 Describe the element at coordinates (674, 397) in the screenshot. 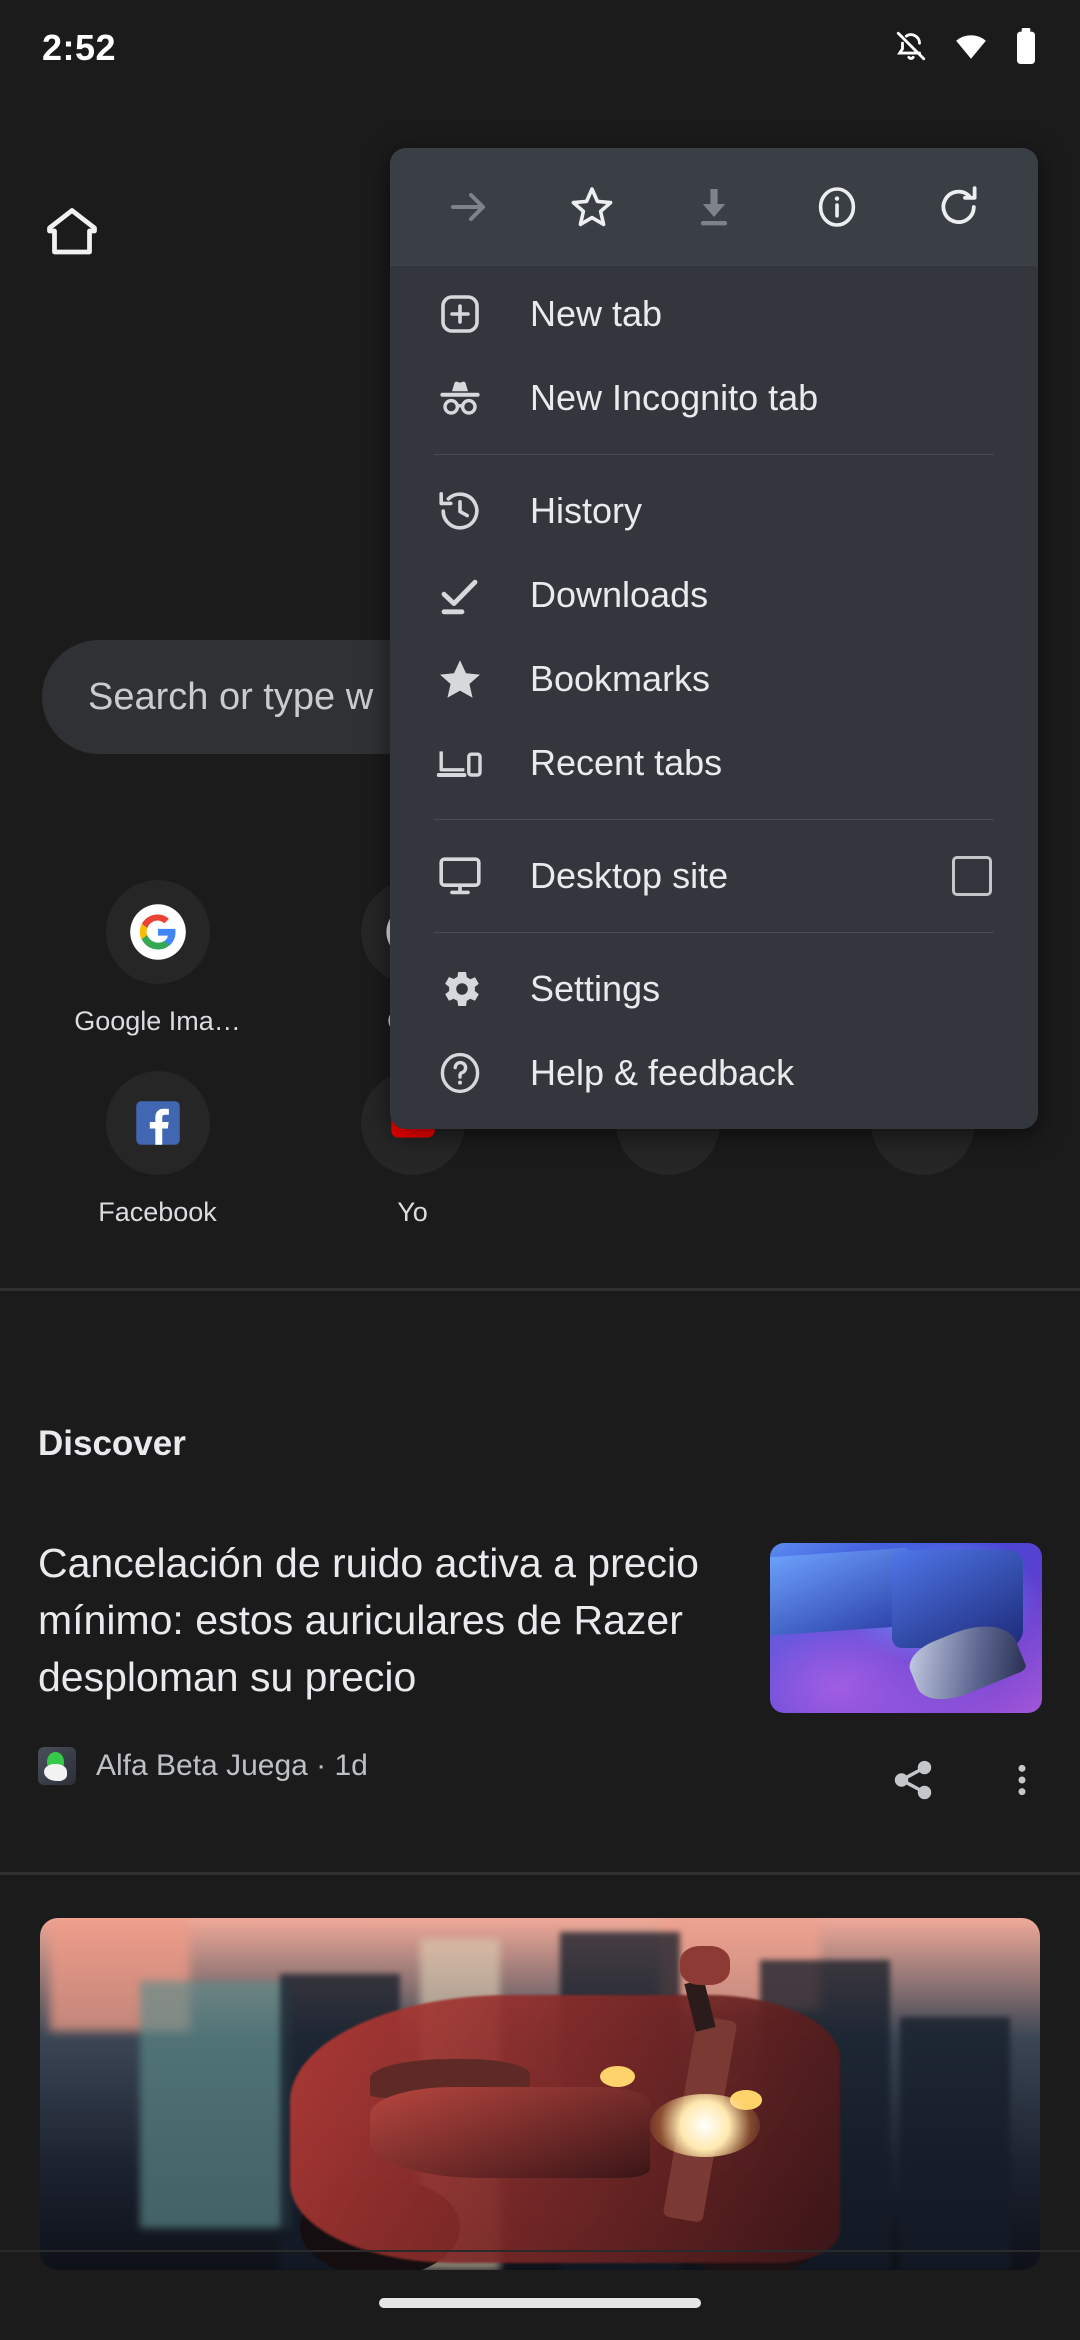

I see `menu-item-label: New Incognito tab` at that location.